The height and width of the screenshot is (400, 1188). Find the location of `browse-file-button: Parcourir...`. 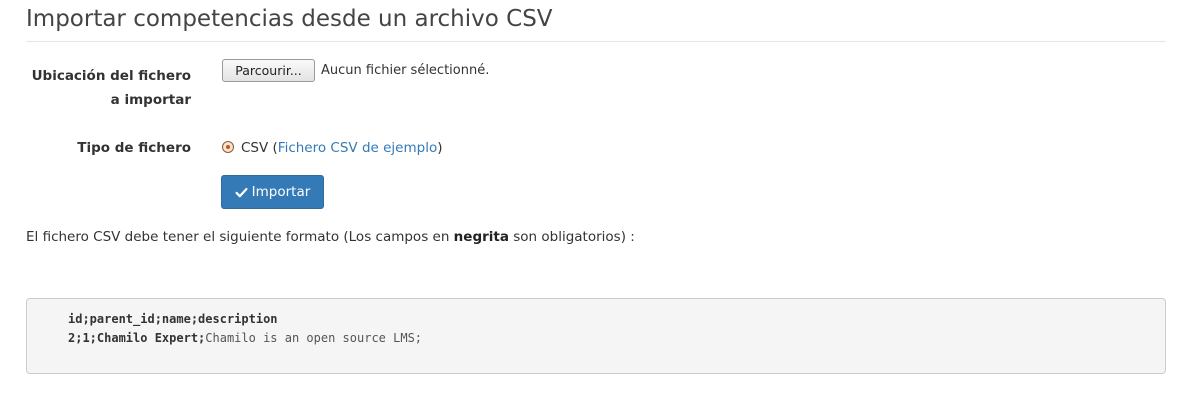

browse-file-button: Parcourir... is located at coordinates (268, 70).